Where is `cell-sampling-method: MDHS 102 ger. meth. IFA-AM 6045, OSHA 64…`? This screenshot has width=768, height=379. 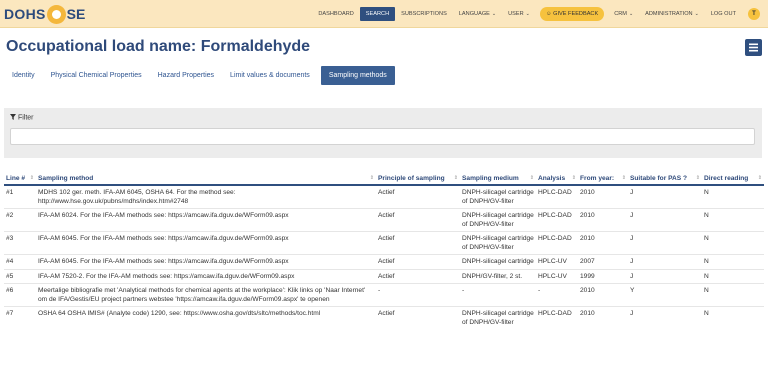 cell-sampling-method: MDHS 102 ger. meth. IFA-AM 6045, OSHA 64… is located at coordinates (206, 196).